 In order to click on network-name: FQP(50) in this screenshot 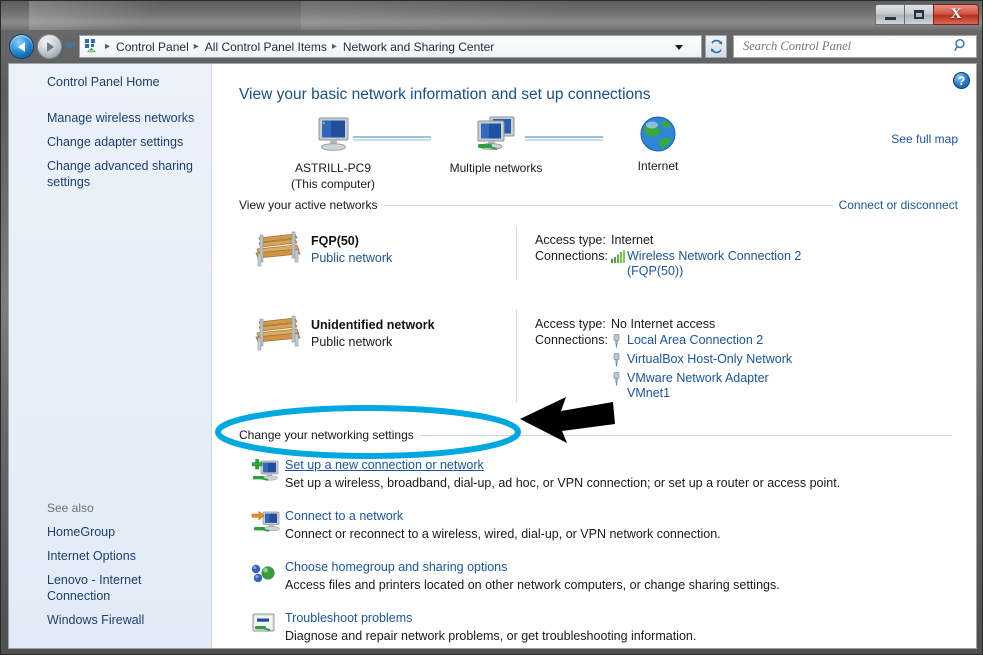, I will do `click(335, 241)`.